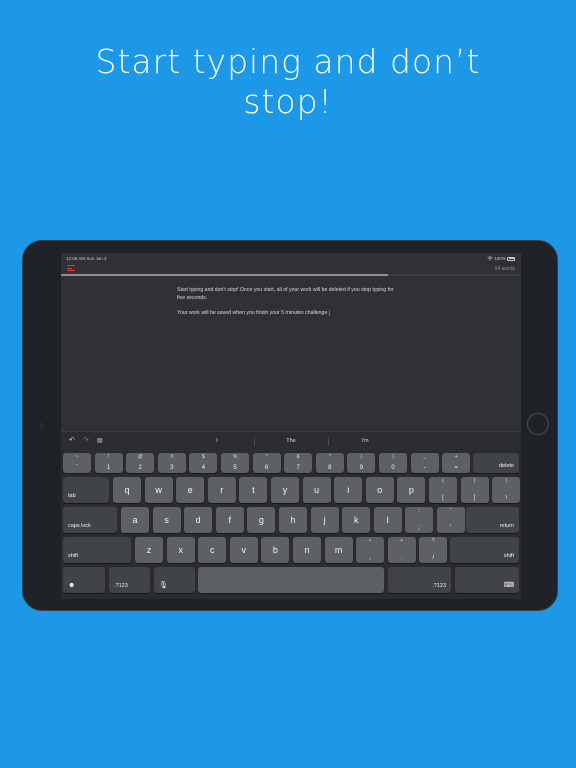 The width and height of the screenshot is (576, 768). Describe the element at coordinates (456, 463) in the screenshot. I see `symbol-key: + =` at that location.